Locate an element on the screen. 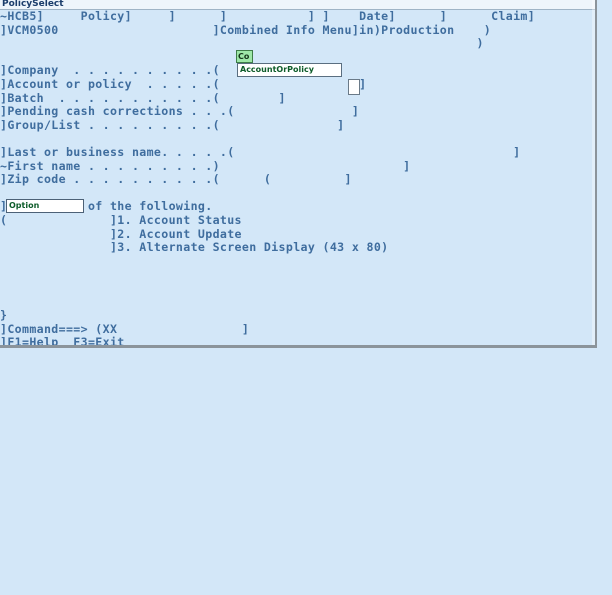  terminal-line: ) ] is located at coordinates (298, 43).